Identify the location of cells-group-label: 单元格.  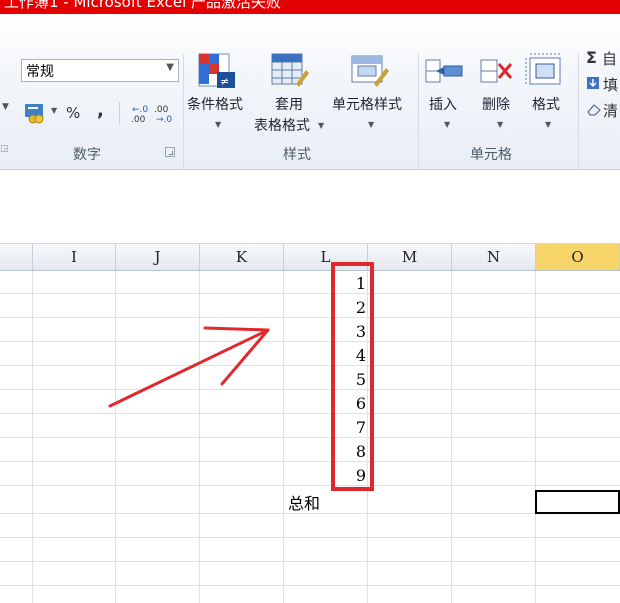
(491, 155).